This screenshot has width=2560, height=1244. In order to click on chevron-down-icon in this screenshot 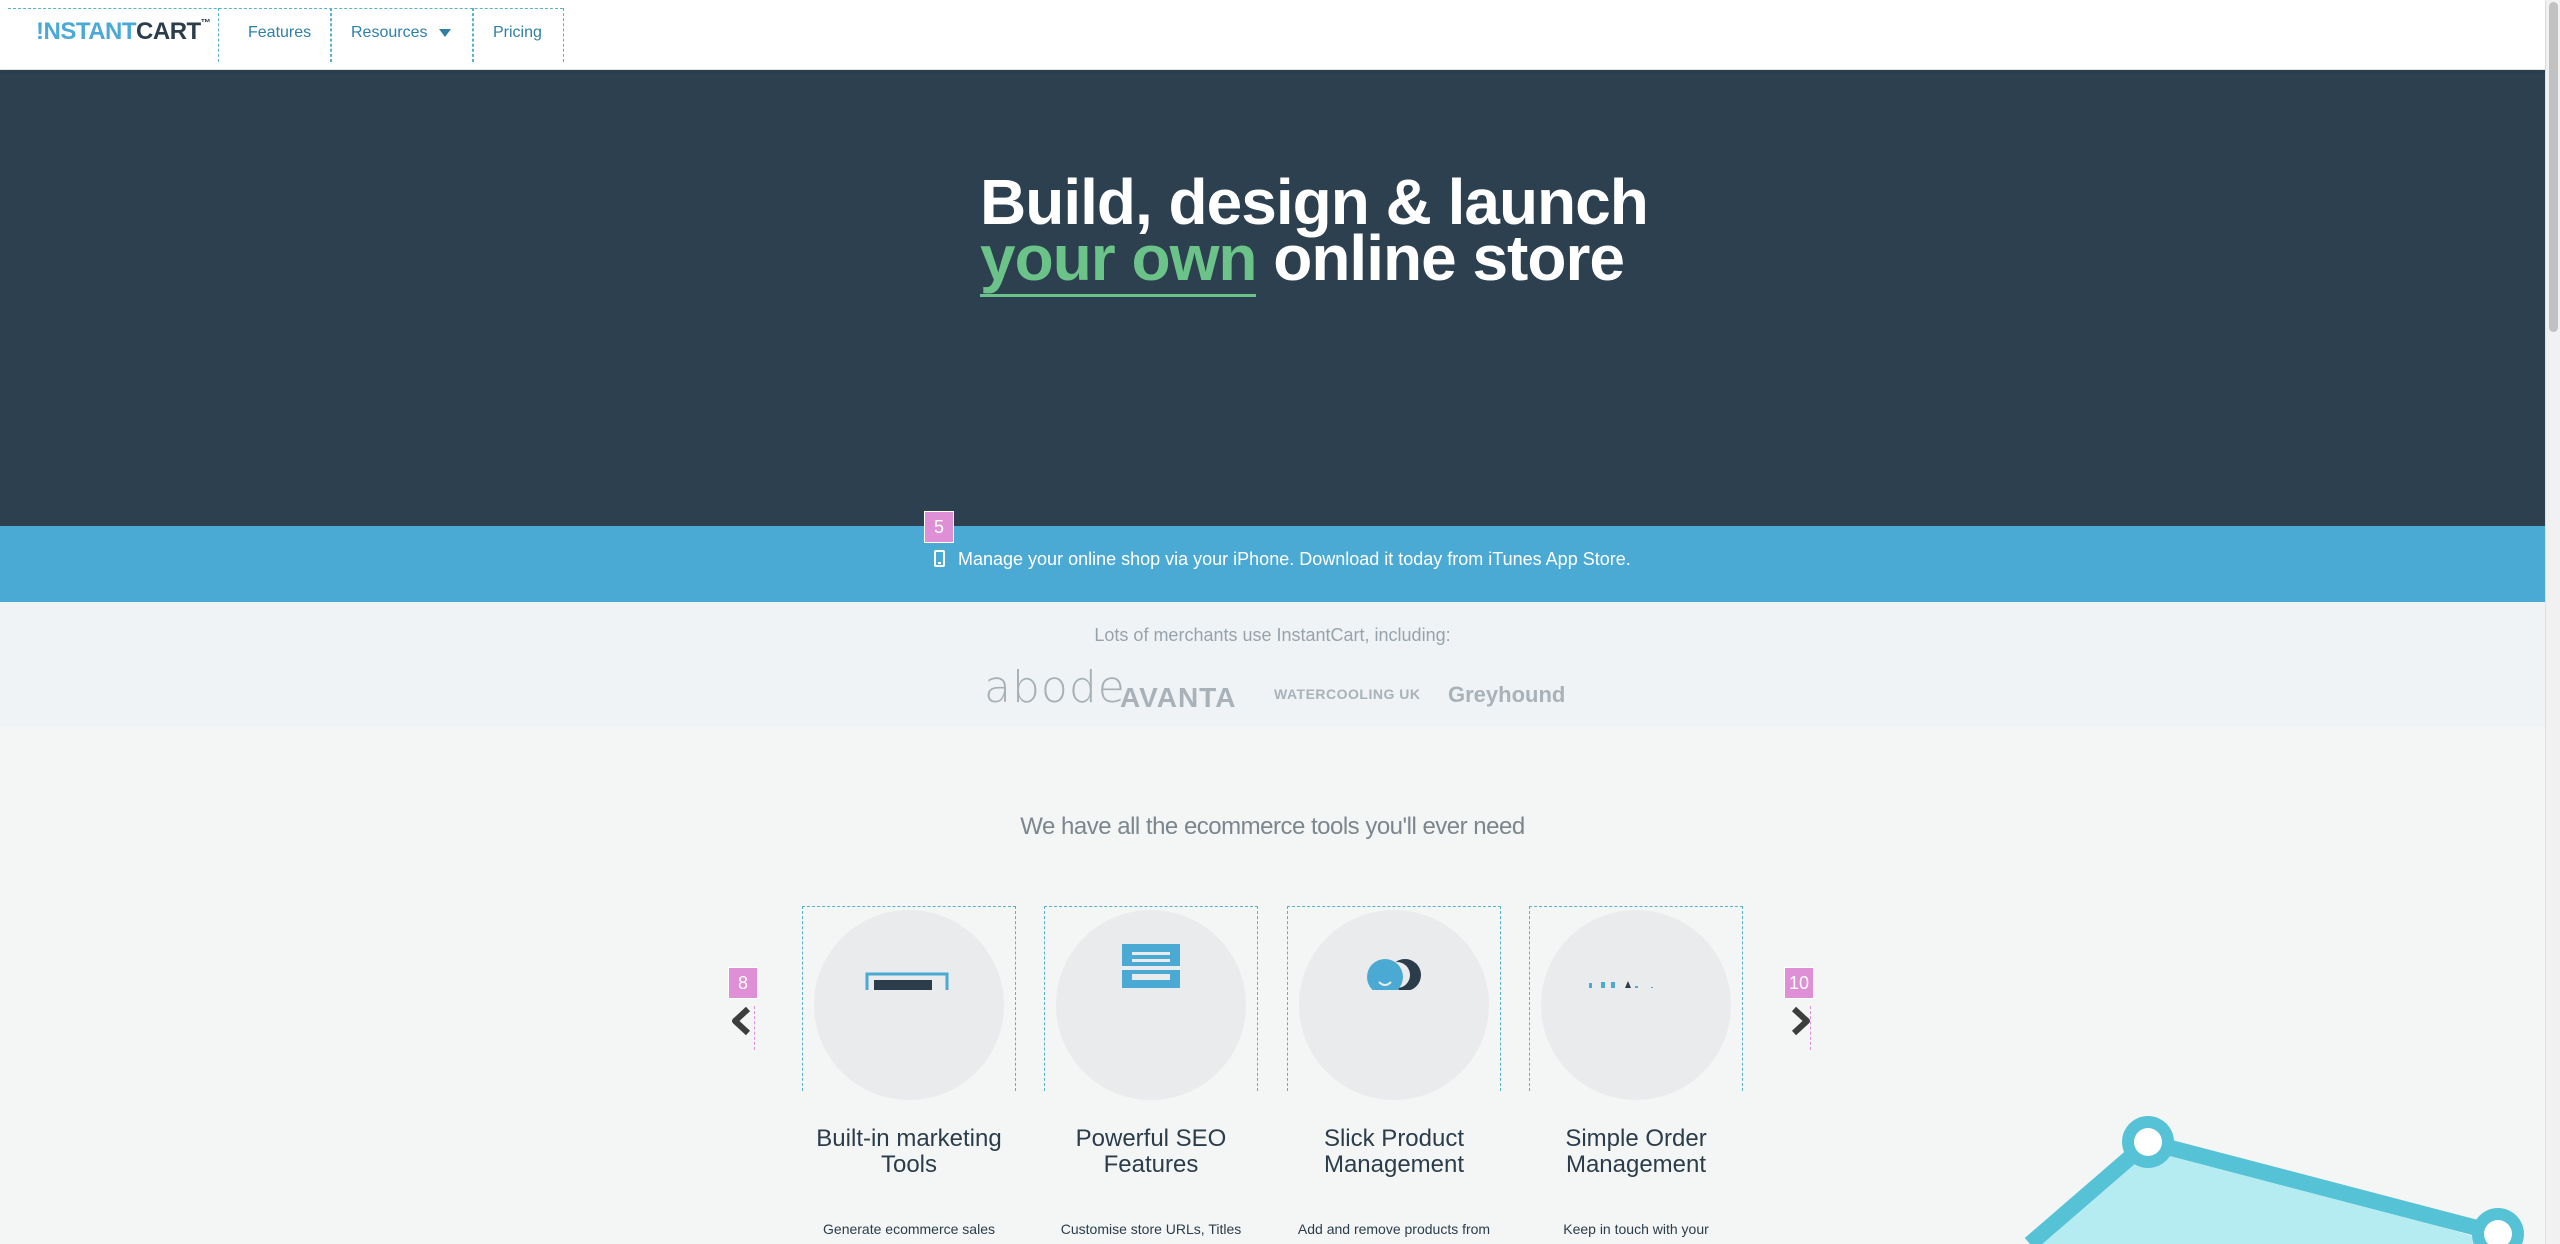, I will do `click(445, 32)`.